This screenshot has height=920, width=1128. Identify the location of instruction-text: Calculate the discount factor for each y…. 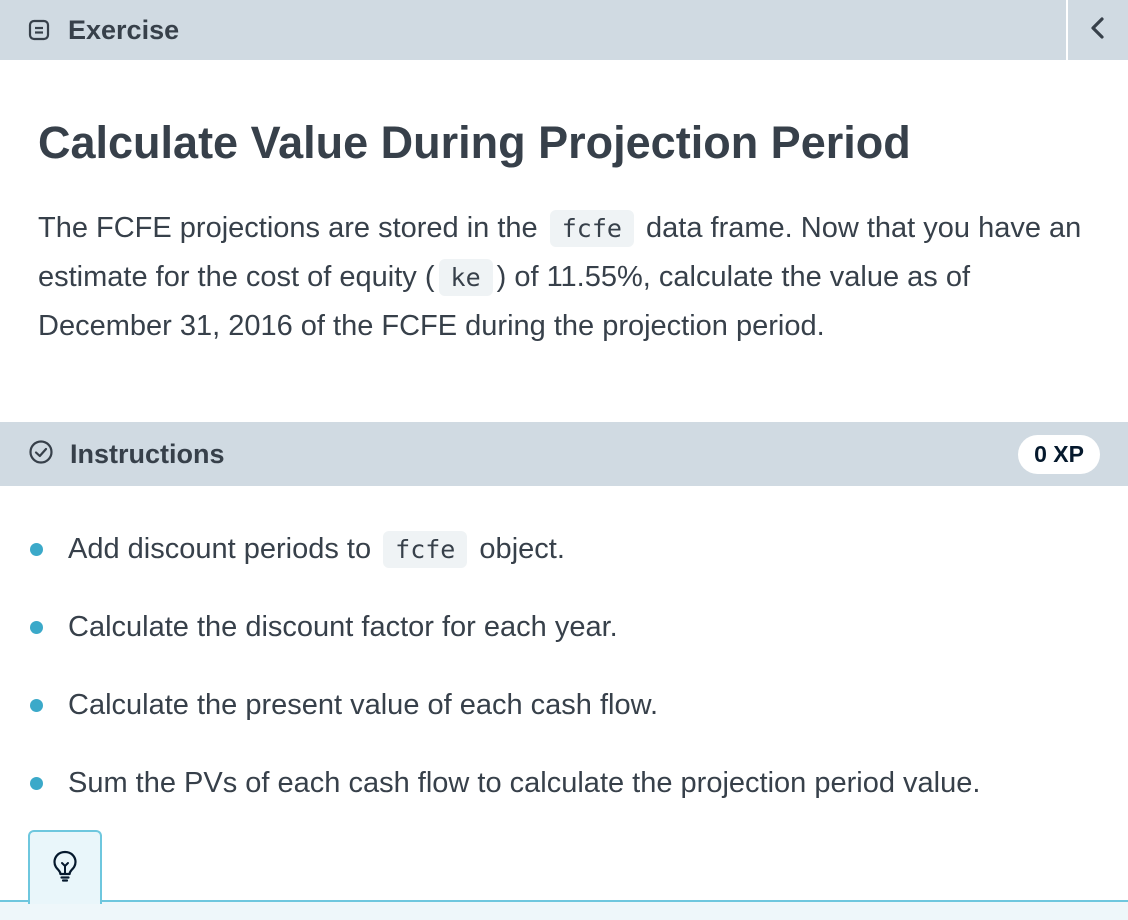
(343, 626).